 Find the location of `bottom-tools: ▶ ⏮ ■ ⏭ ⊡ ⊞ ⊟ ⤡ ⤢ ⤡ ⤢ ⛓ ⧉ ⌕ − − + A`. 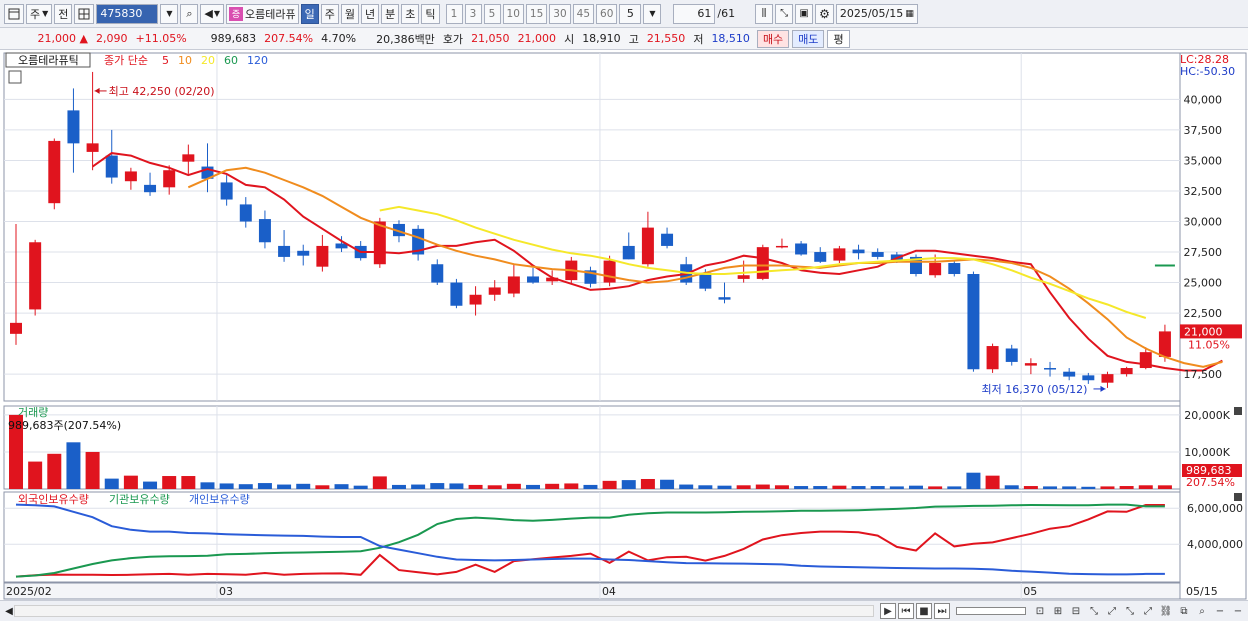

bottom-tools: ▶ ⏮ ■ ⏭ ⊡ ⊞ ⊟ ⤡ ⤢ ⤡ ⤢ ⛓ ⧉ ⌕ − − + A is located at coordinates (1064, 611).